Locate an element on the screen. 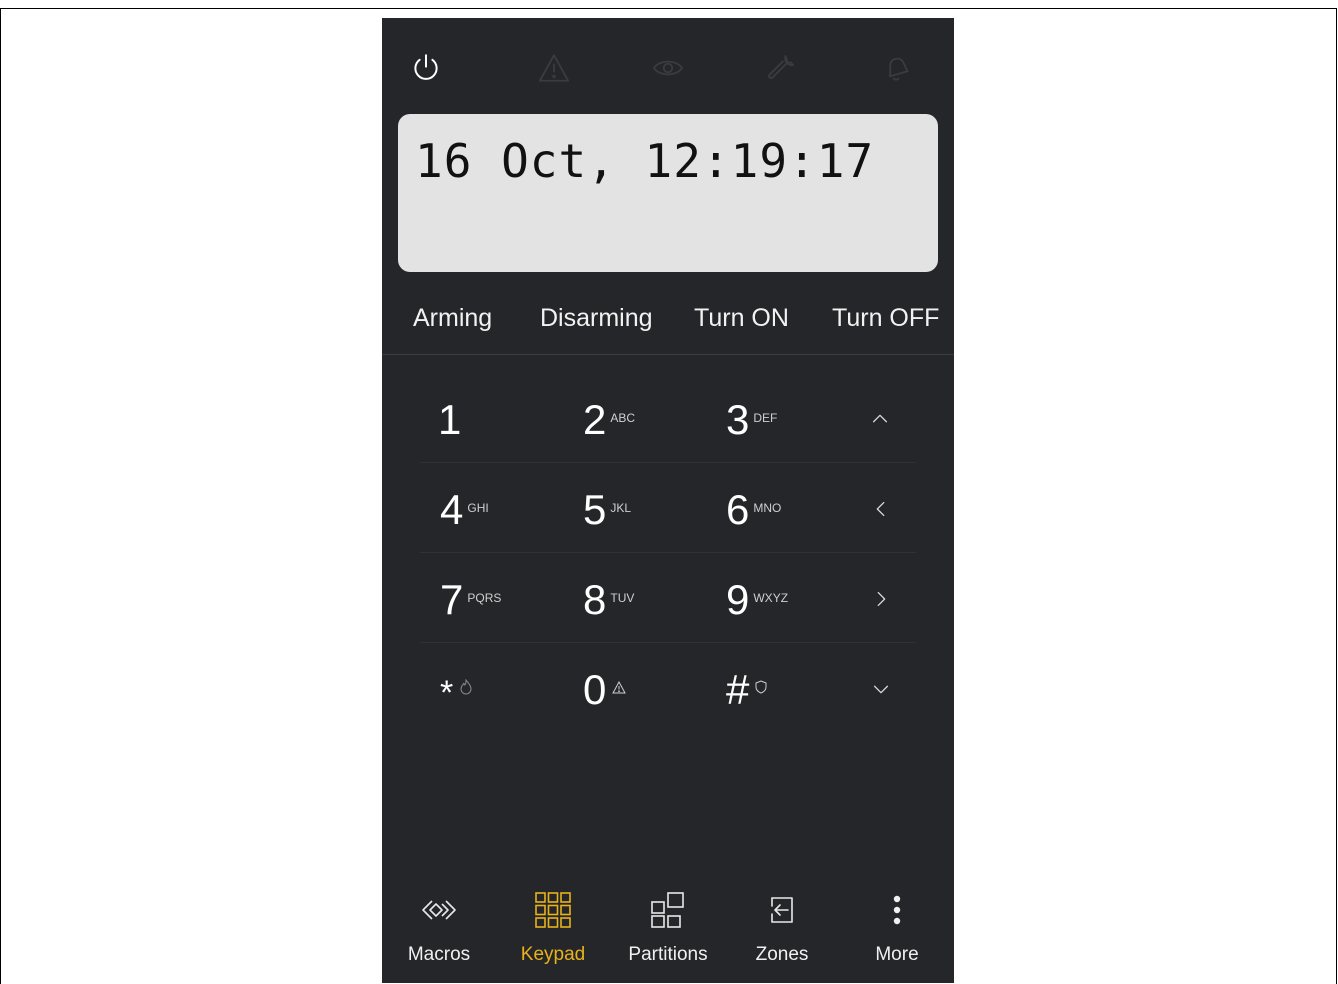 The width and height of the screenshot is (1338, 984). keypad-display: 16 Oct, 12:19:17 is located at coordinates (668, 193).